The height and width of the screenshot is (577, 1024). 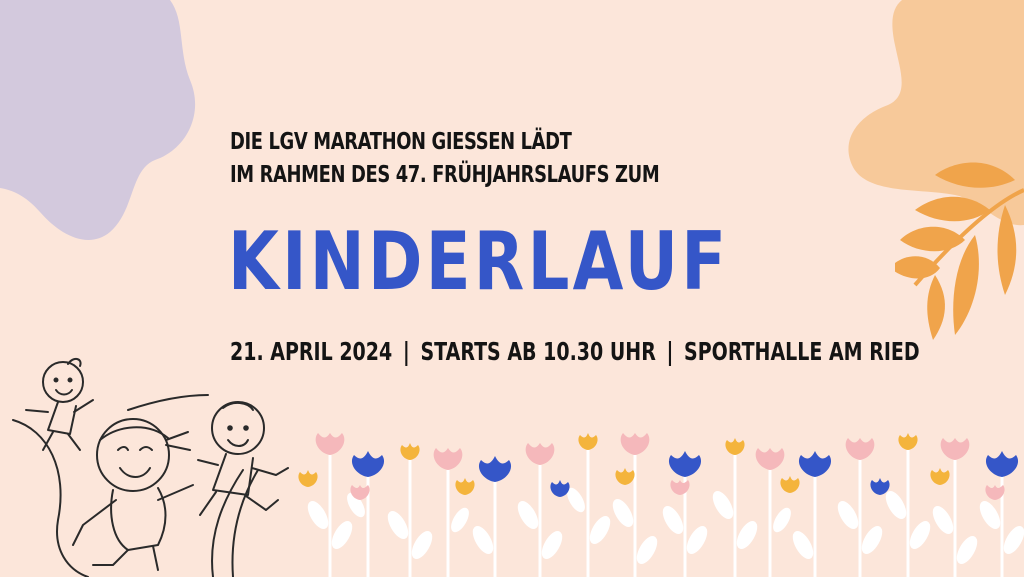 What do you see at coordinates (445, 175) in the screenshot?
I see `invitation-line-2: IM RAHMEN DES 47. FRÜHJAHRSLAUFS ZUM` at bounding box center [445, 175].